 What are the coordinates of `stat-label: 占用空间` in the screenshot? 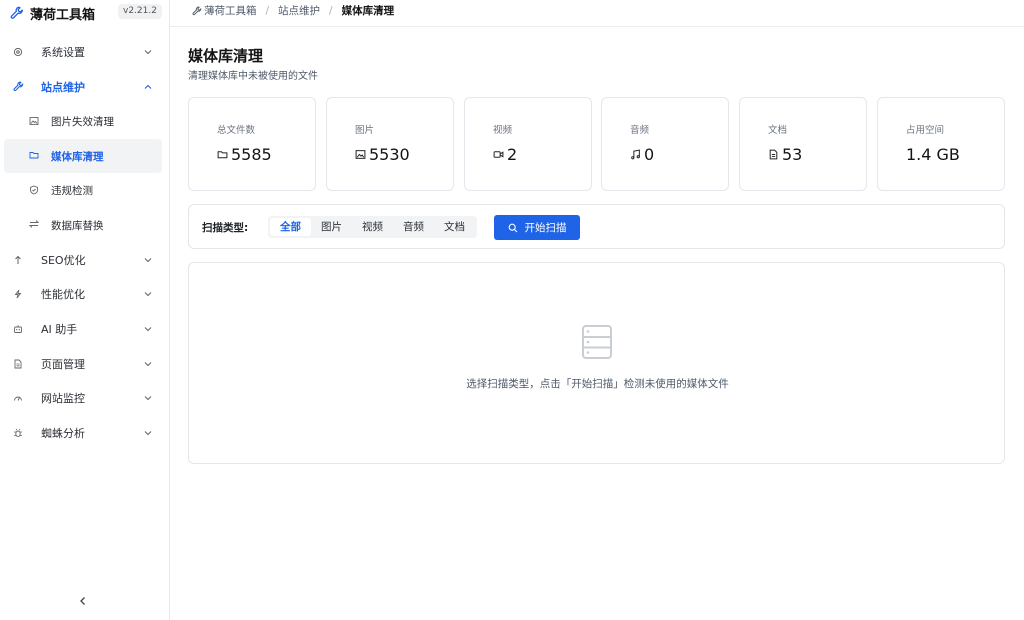 It's located at (925, 130).